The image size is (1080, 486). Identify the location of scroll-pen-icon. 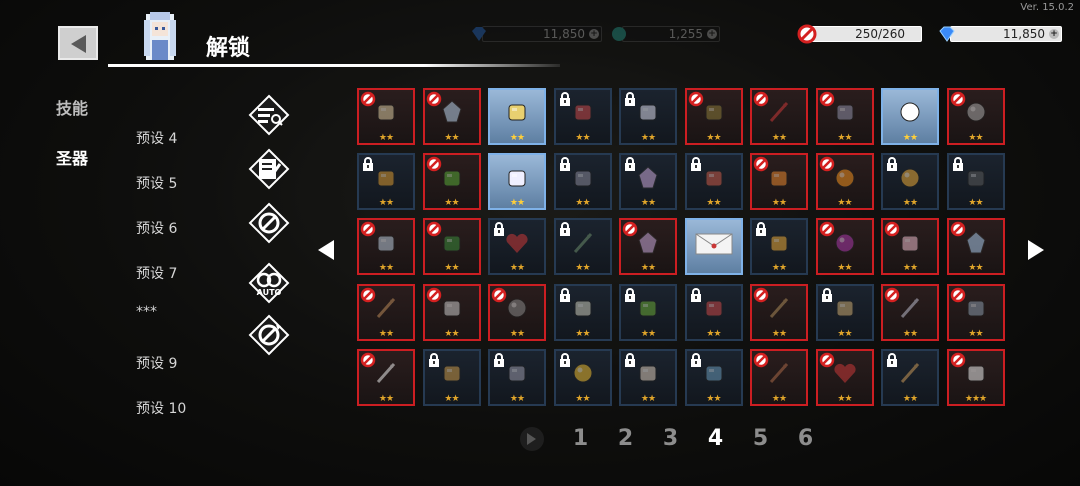
(269, 169).